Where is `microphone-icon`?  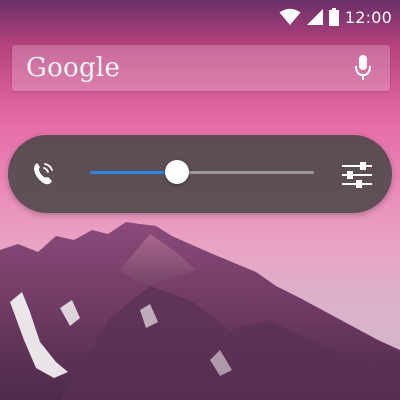
microphone-icon is located at coordinates (363, 68).